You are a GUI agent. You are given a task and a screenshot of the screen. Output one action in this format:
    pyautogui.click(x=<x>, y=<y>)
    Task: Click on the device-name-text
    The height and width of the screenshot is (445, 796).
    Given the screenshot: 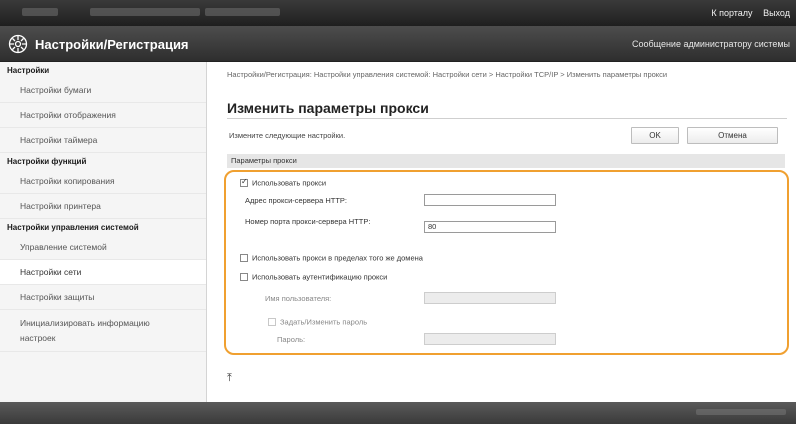 What is the action you would take?
    pyautogui.click(x=40, y=12)
    